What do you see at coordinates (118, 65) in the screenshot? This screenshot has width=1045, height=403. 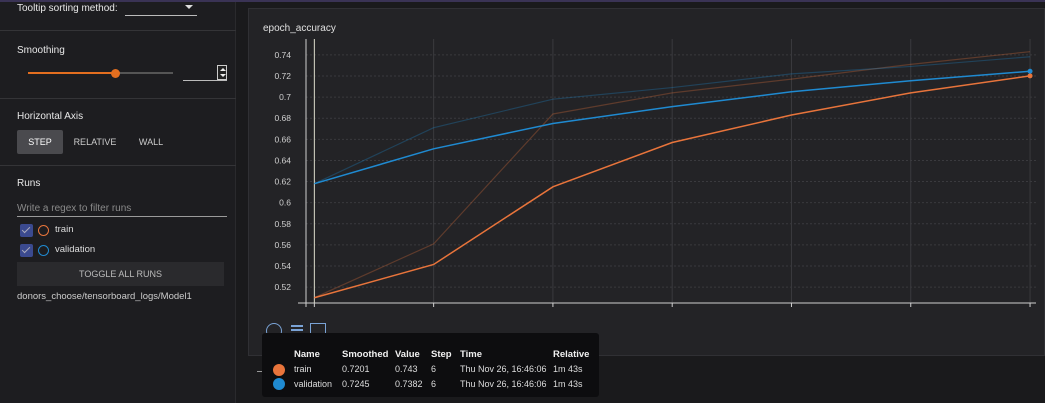 I see `smoothing-section: Smoothing` at bounding box center [118, 65].